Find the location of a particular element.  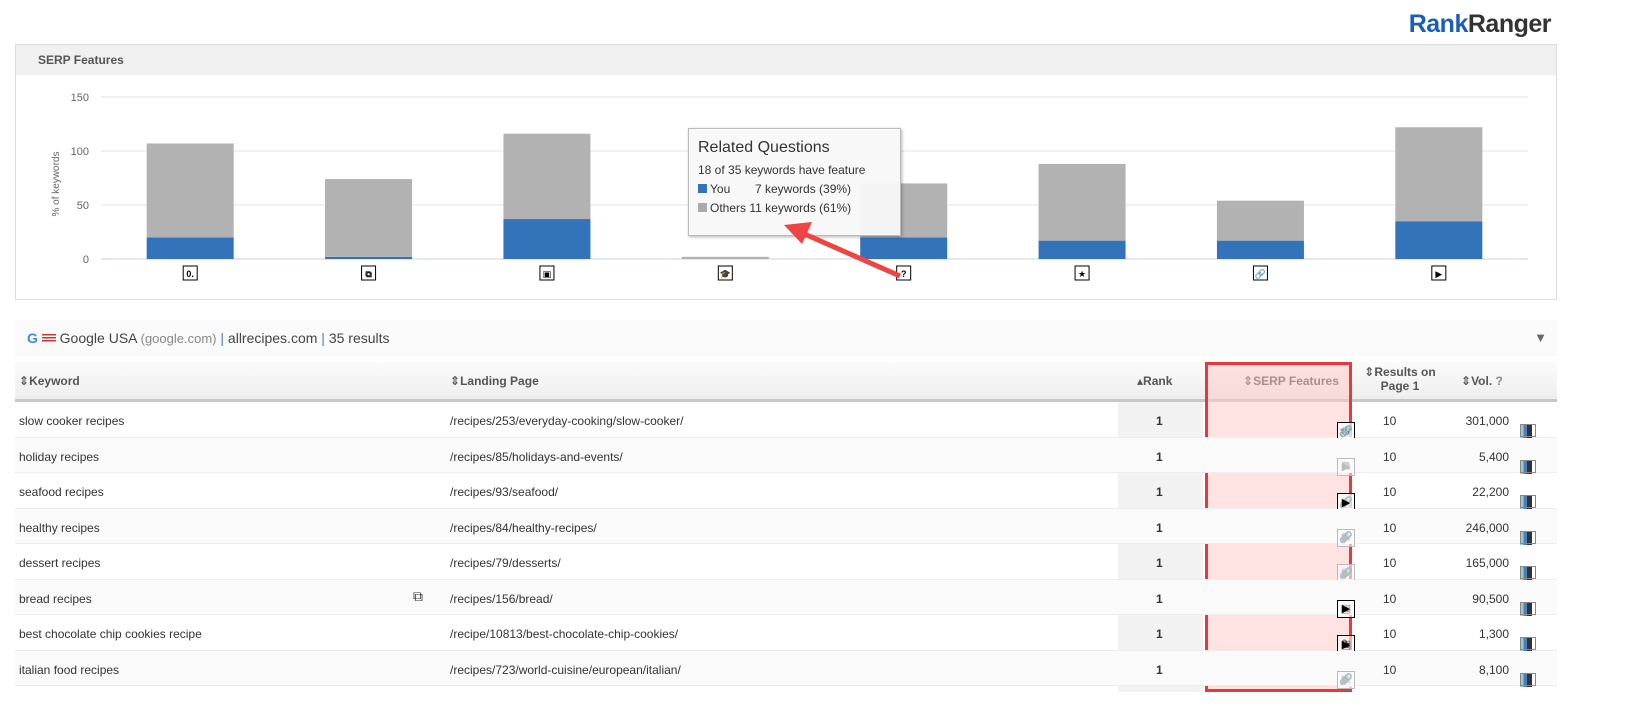

you-swatch is located at coordinates (702, 188).